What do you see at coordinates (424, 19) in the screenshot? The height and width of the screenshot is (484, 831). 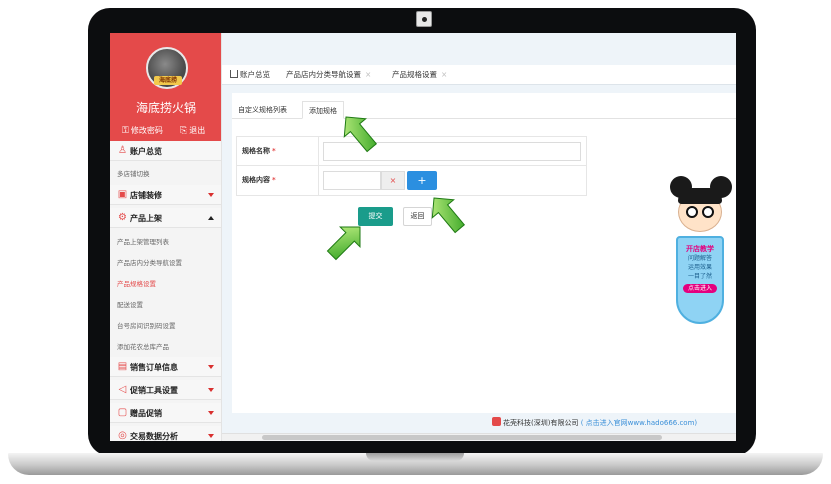 I see `webcam-icon` at bounding box center [424, 19].